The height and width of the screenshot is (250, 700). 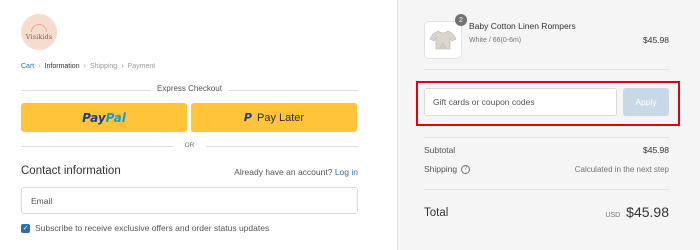 What do you see at coordinates (436, 213) in the screenshot?
I see `total-label: Total` at bounding box center [436, 213].